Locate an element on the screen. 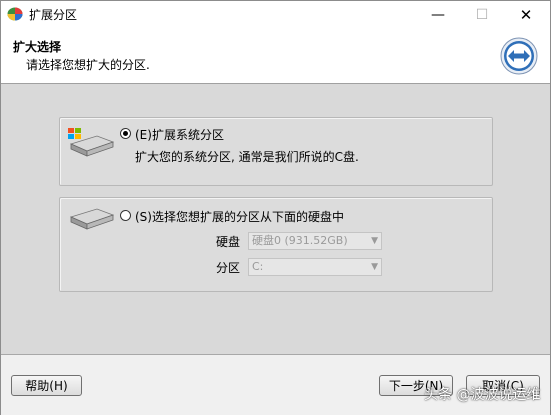 The width and height of the screenshot is (551, 415). windows-drive-icon is located at coordinates (91, 142).